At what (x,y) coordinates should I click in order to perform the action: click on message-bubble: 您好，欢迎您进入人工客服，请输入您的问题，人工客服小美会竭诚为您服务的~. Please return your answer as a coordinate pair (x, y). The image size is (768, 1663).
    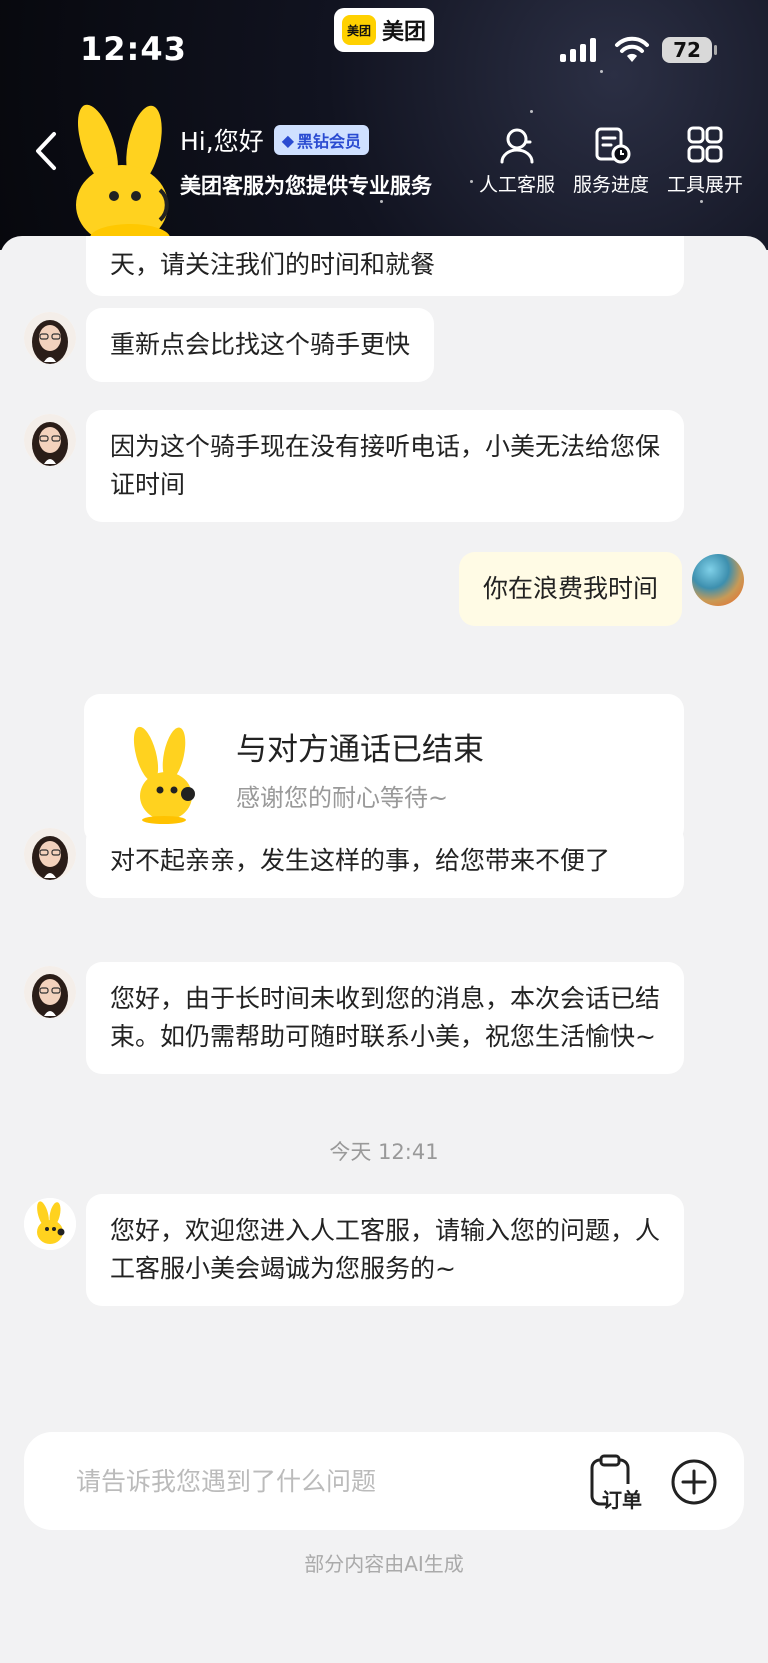
    Looking at the image, I should click on (385, 1250).